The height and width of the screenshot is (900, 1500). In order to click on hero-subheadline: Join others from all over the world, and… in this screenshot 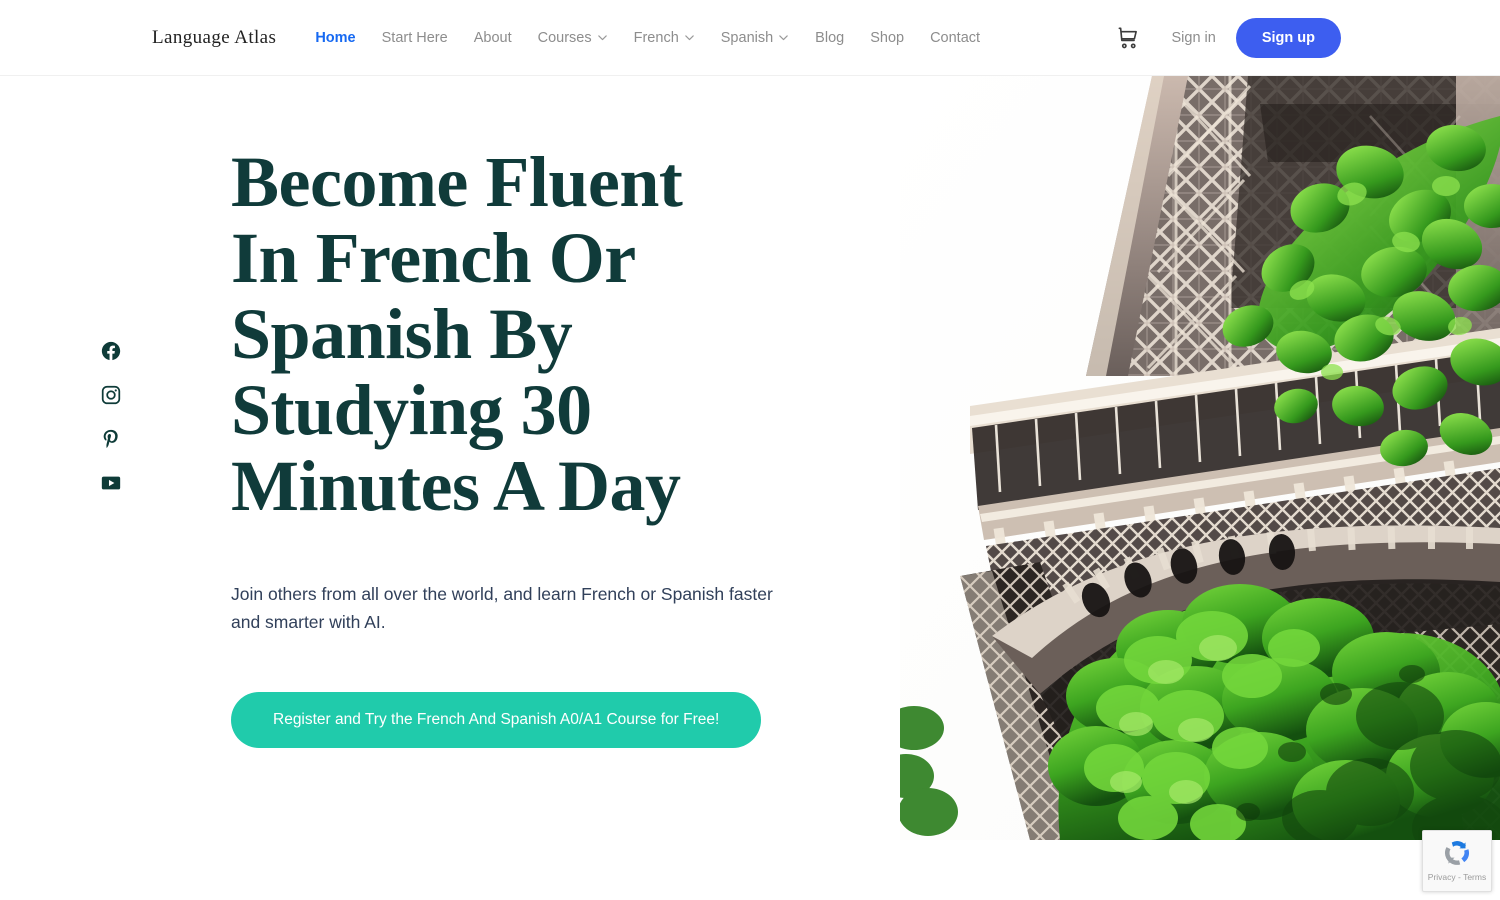, I will do `click(502, 608)`.